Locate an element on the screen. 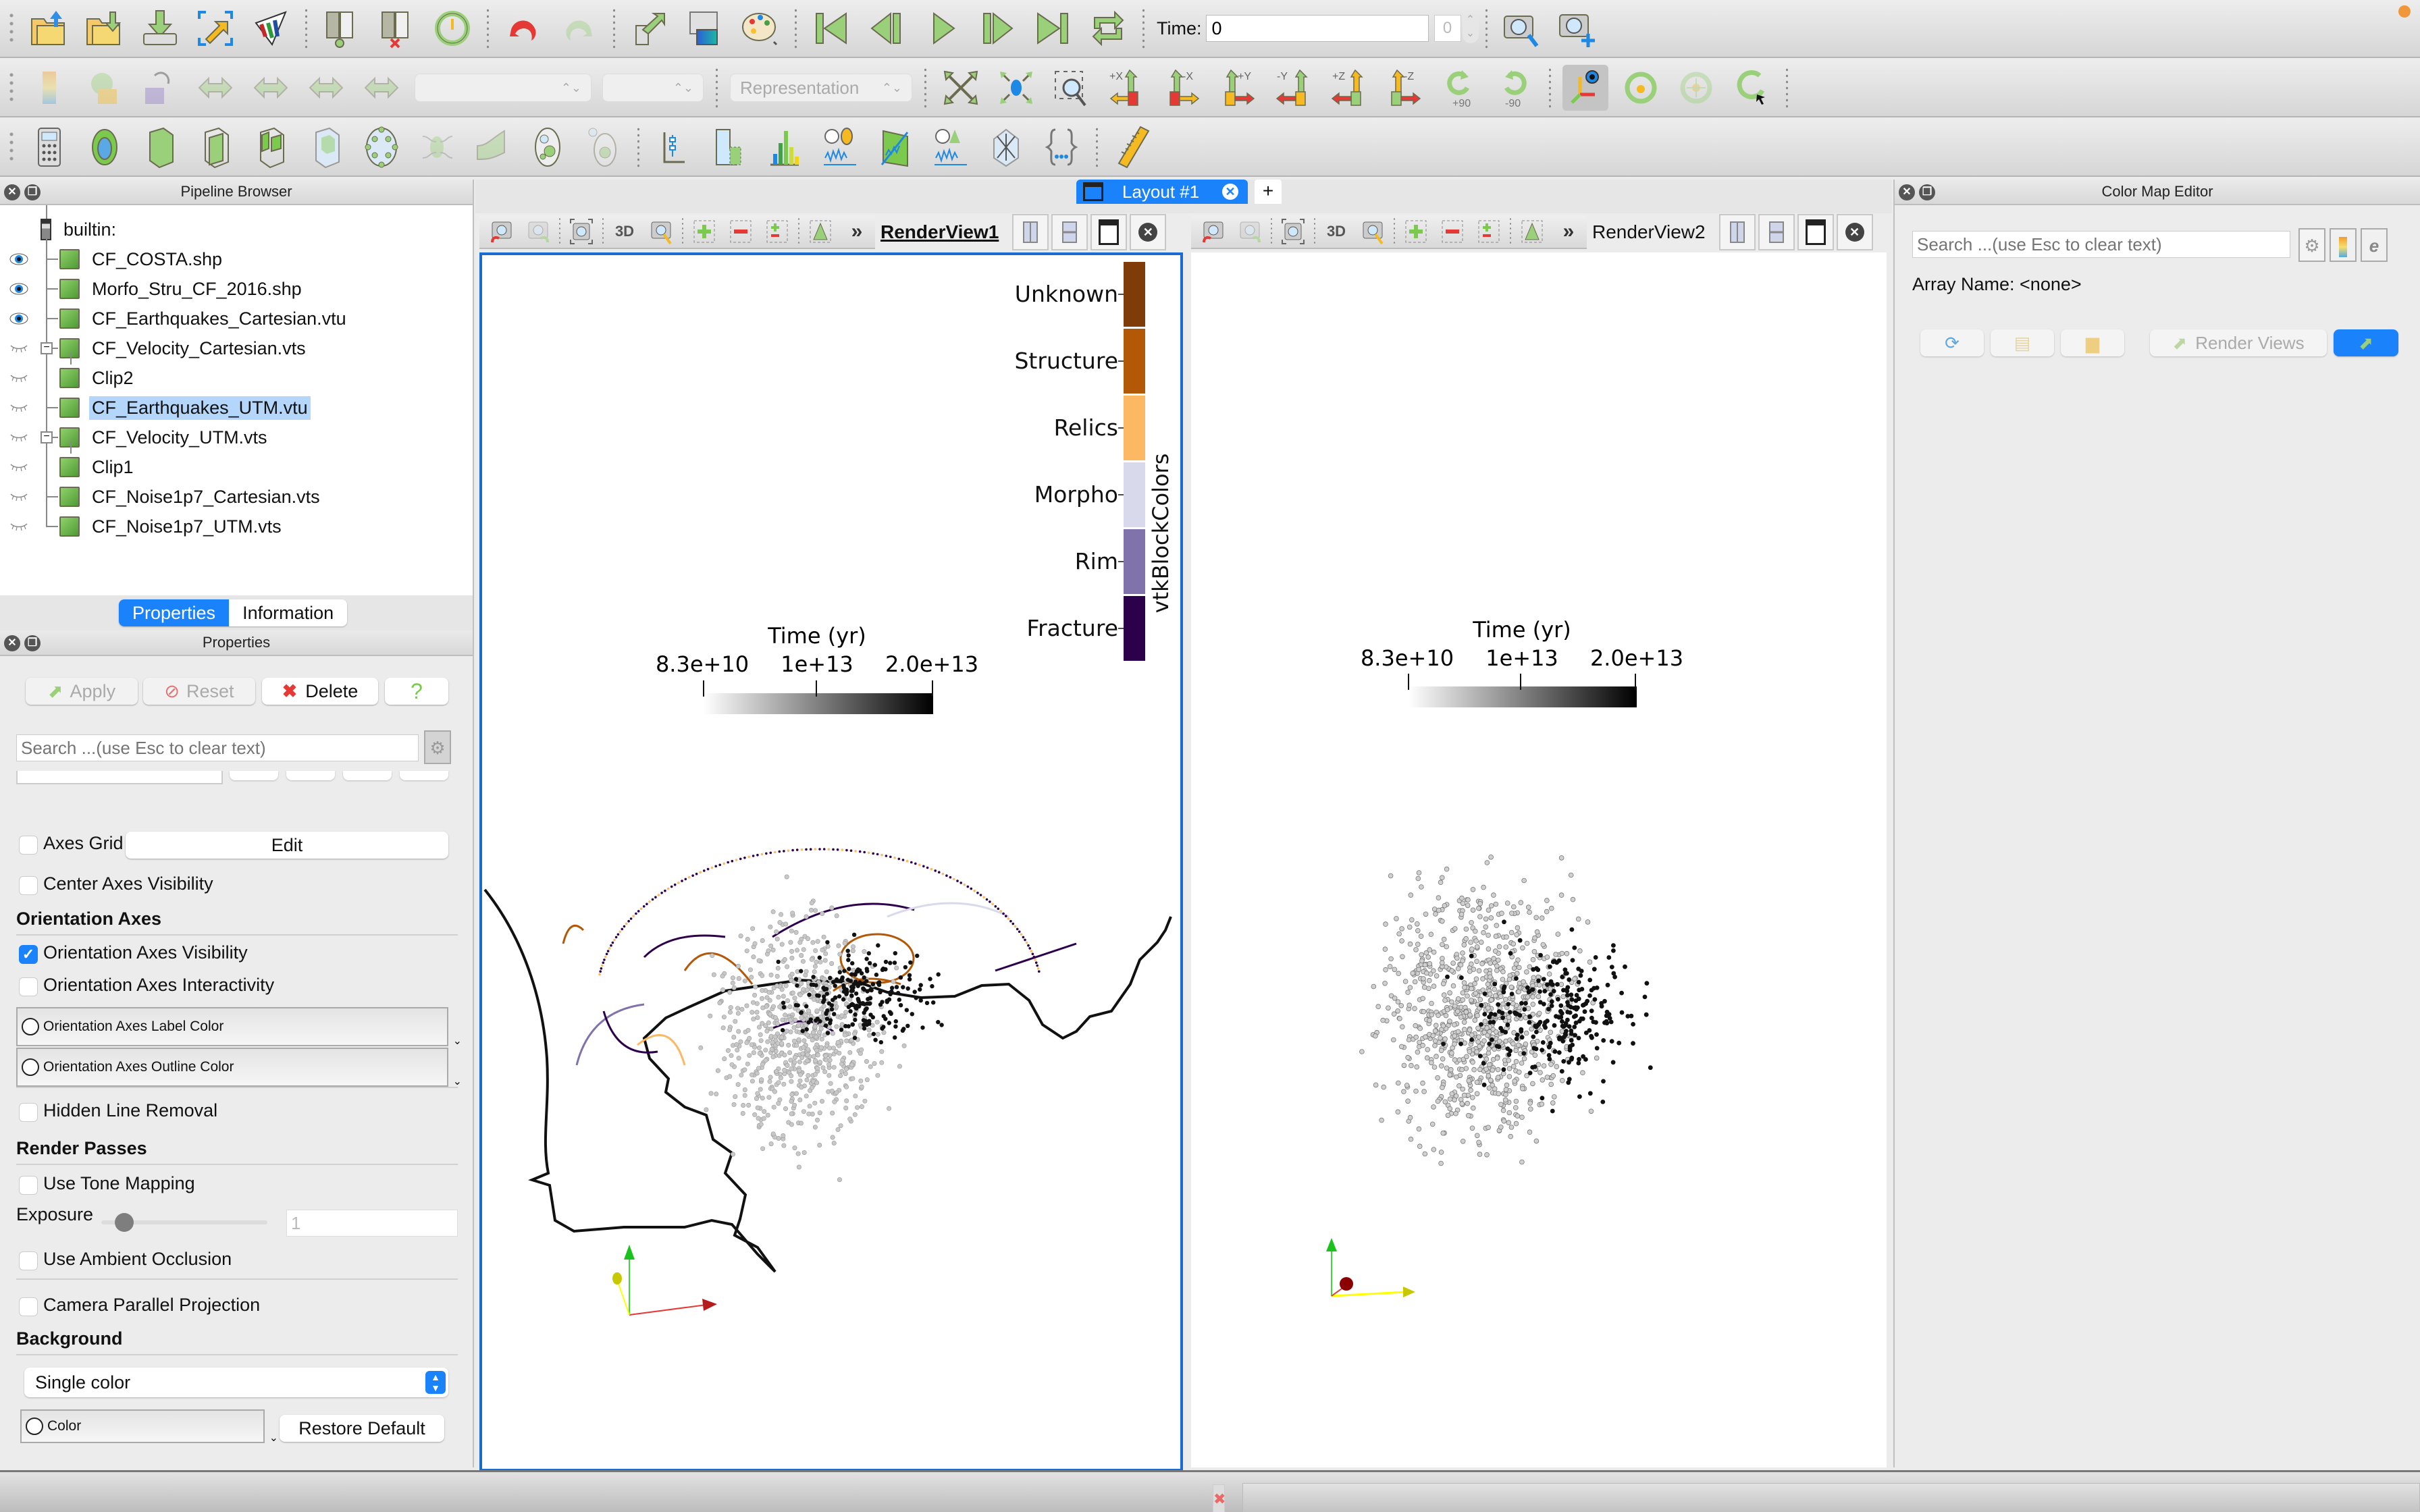  select-points-on-button is located at coordinates (740, 231).